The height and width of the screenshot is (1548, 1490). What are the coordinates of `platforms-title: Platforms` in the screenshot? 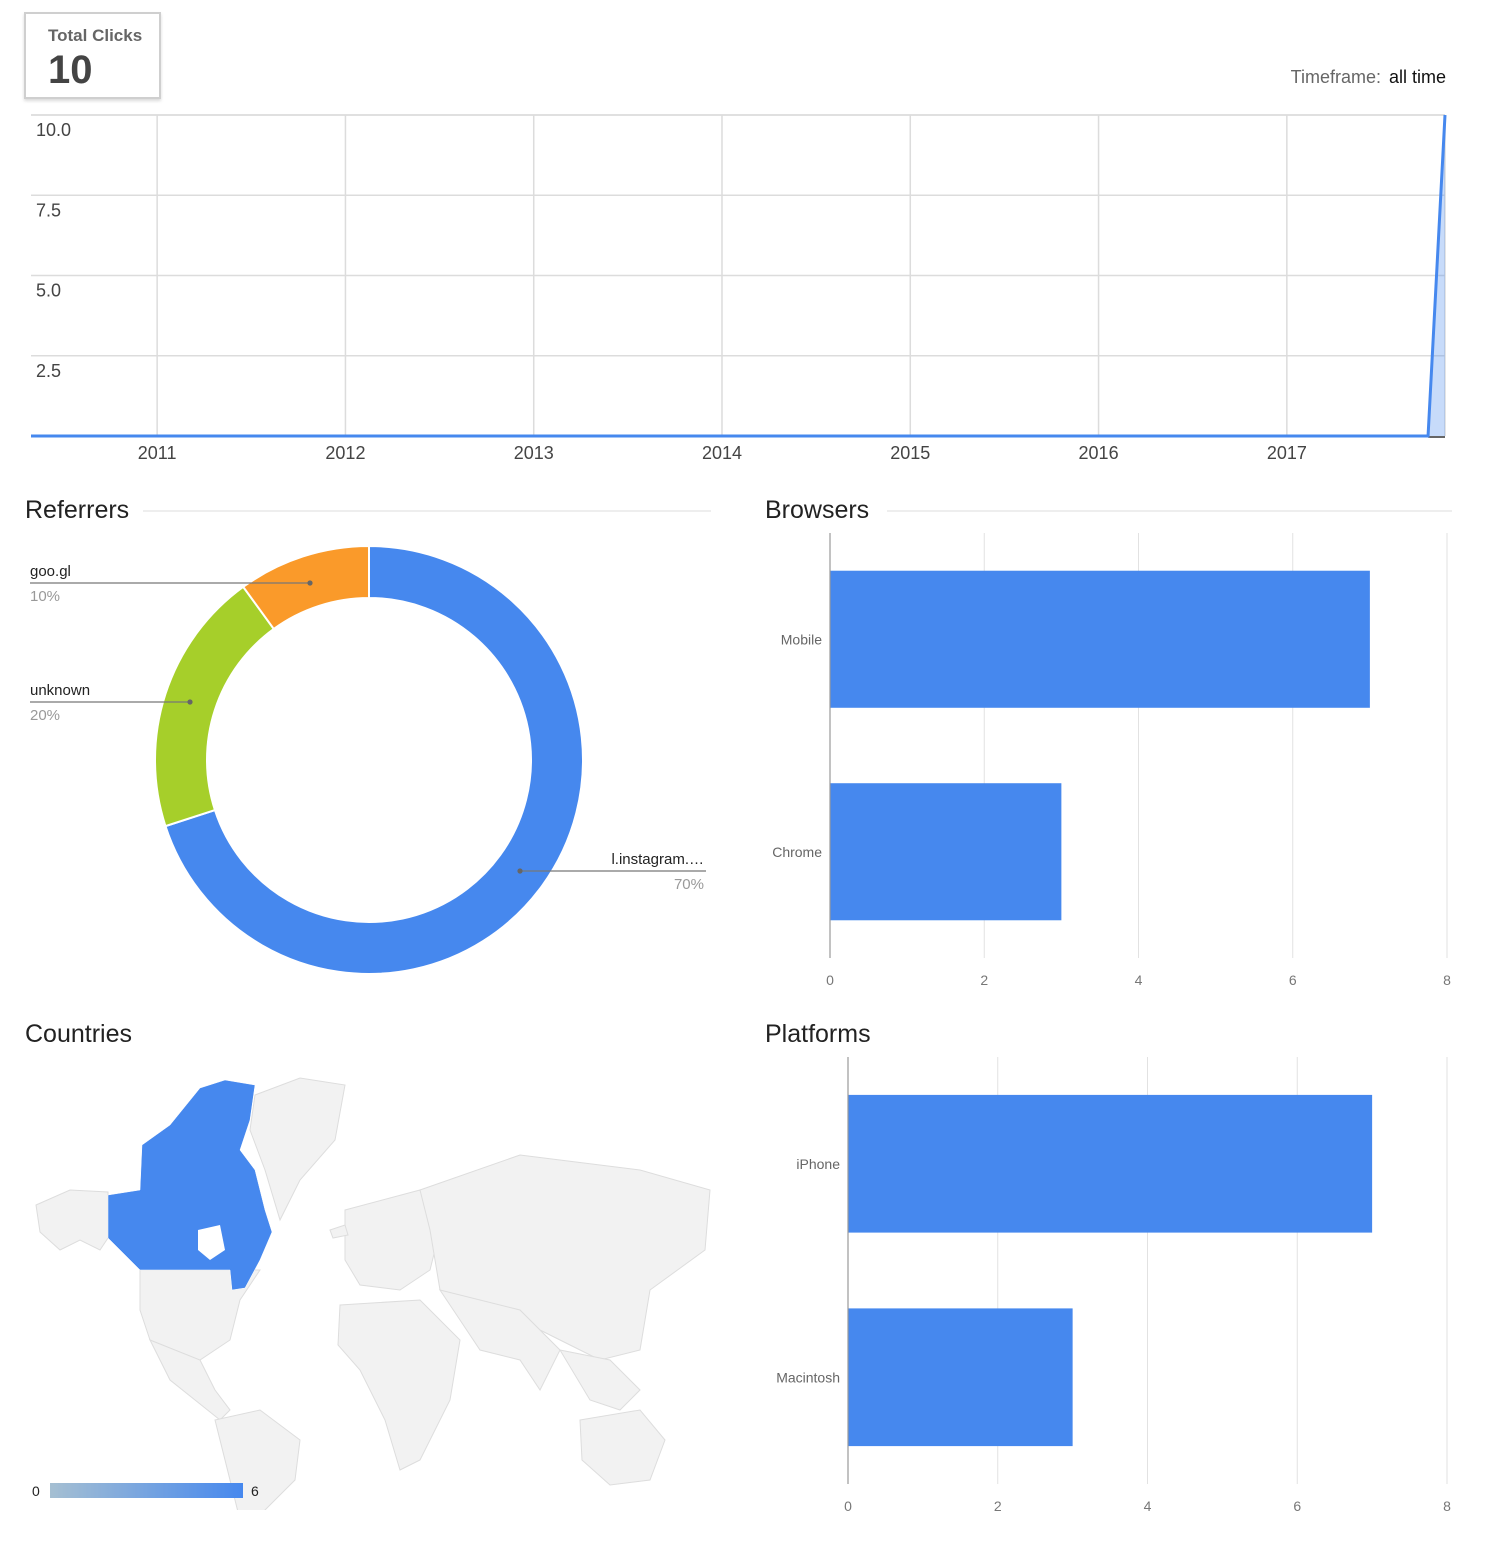 It's located at (818, 1034).